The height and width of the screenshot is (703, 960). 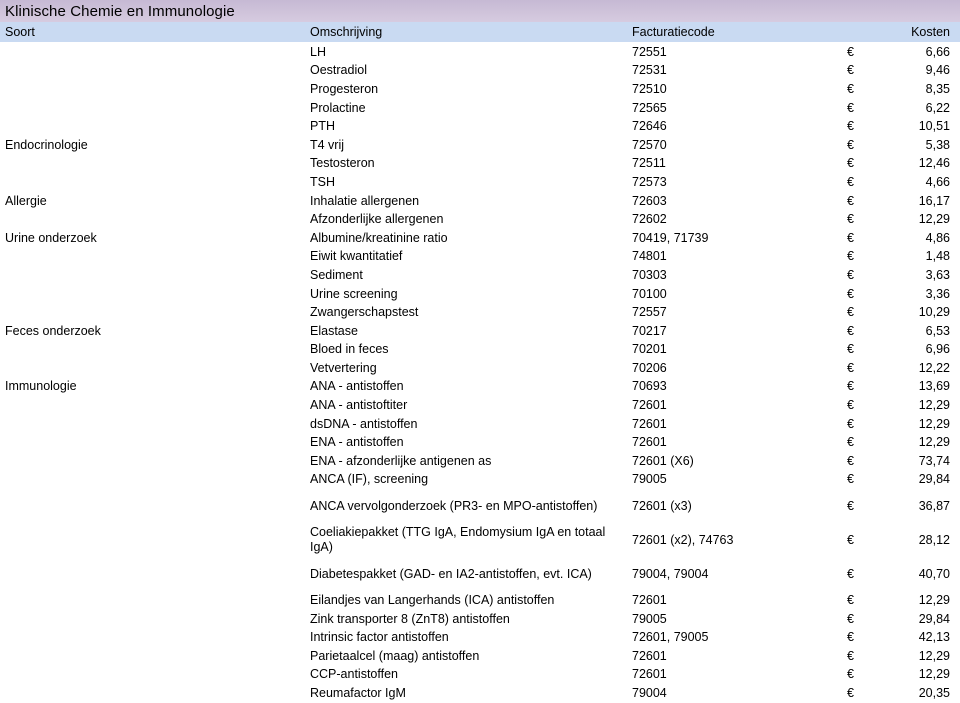 I want to click on table-row: Eiwit kwantitatief 74801 €1,48, so click(x=480, y=257).